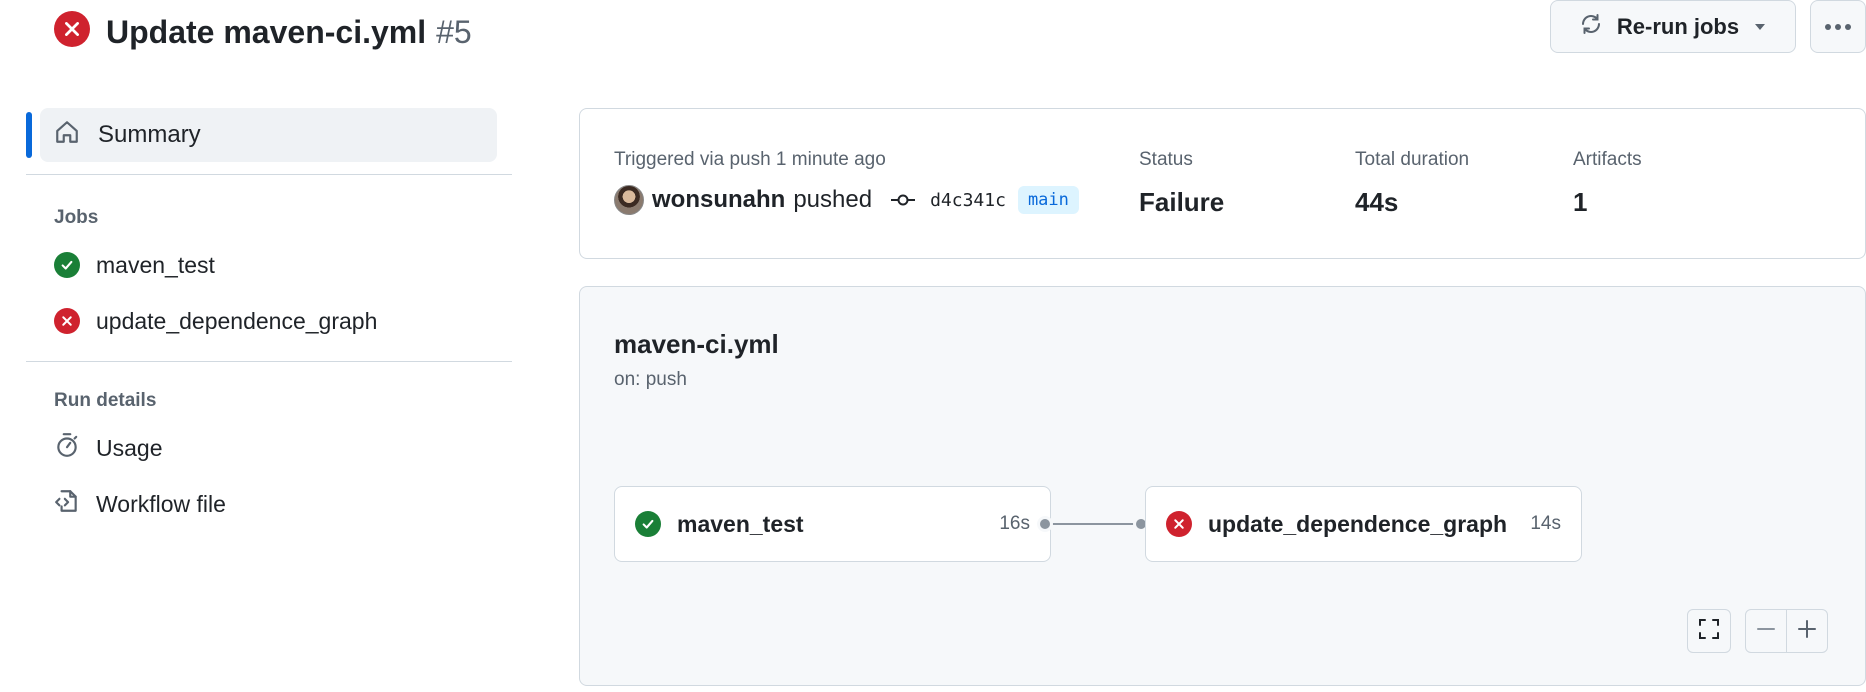 This screenshot has height=692, width=1866. I want to click on plus-icon, so click(1807, 631).